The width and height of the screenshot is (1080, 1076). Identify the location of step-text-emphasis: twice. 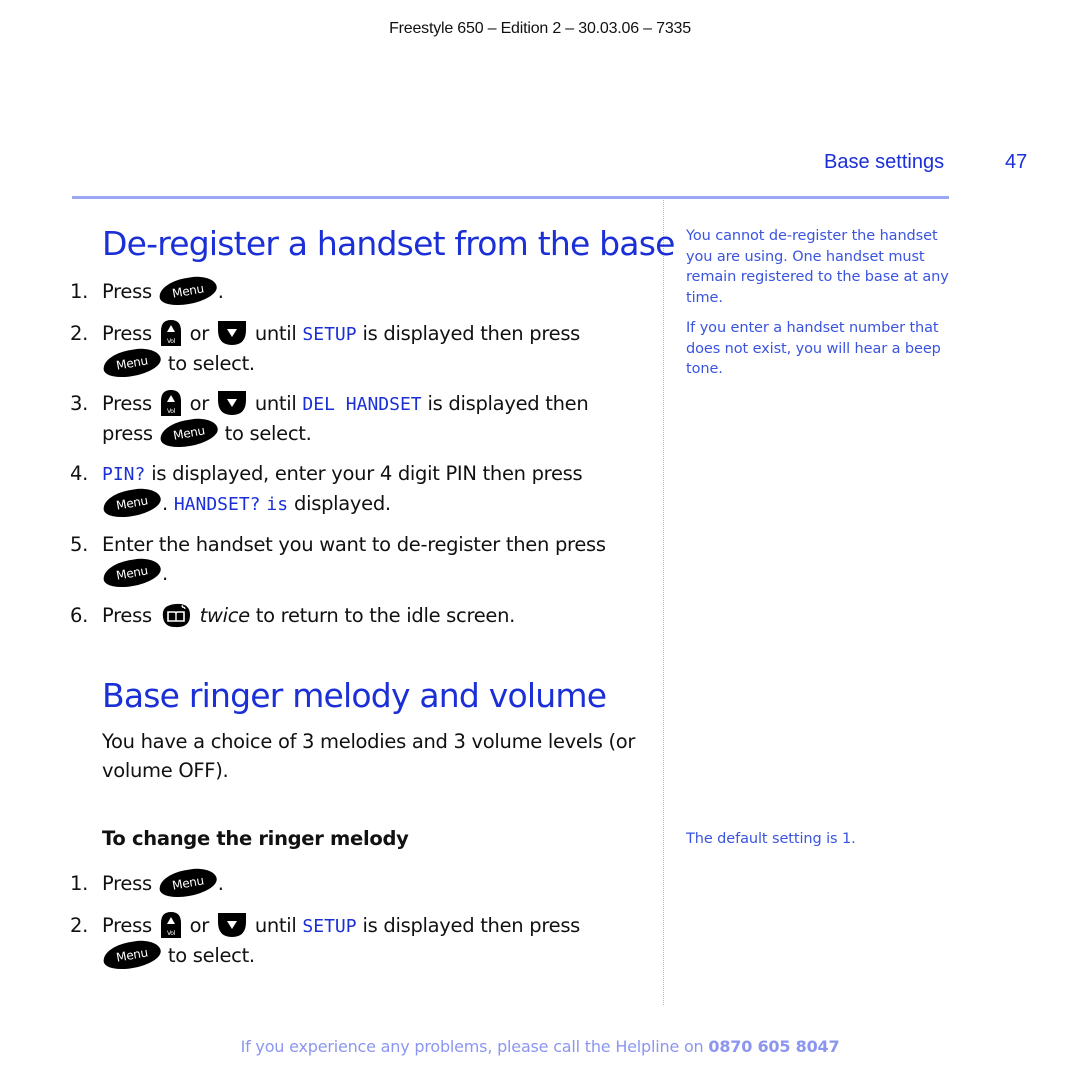
(225, 615).